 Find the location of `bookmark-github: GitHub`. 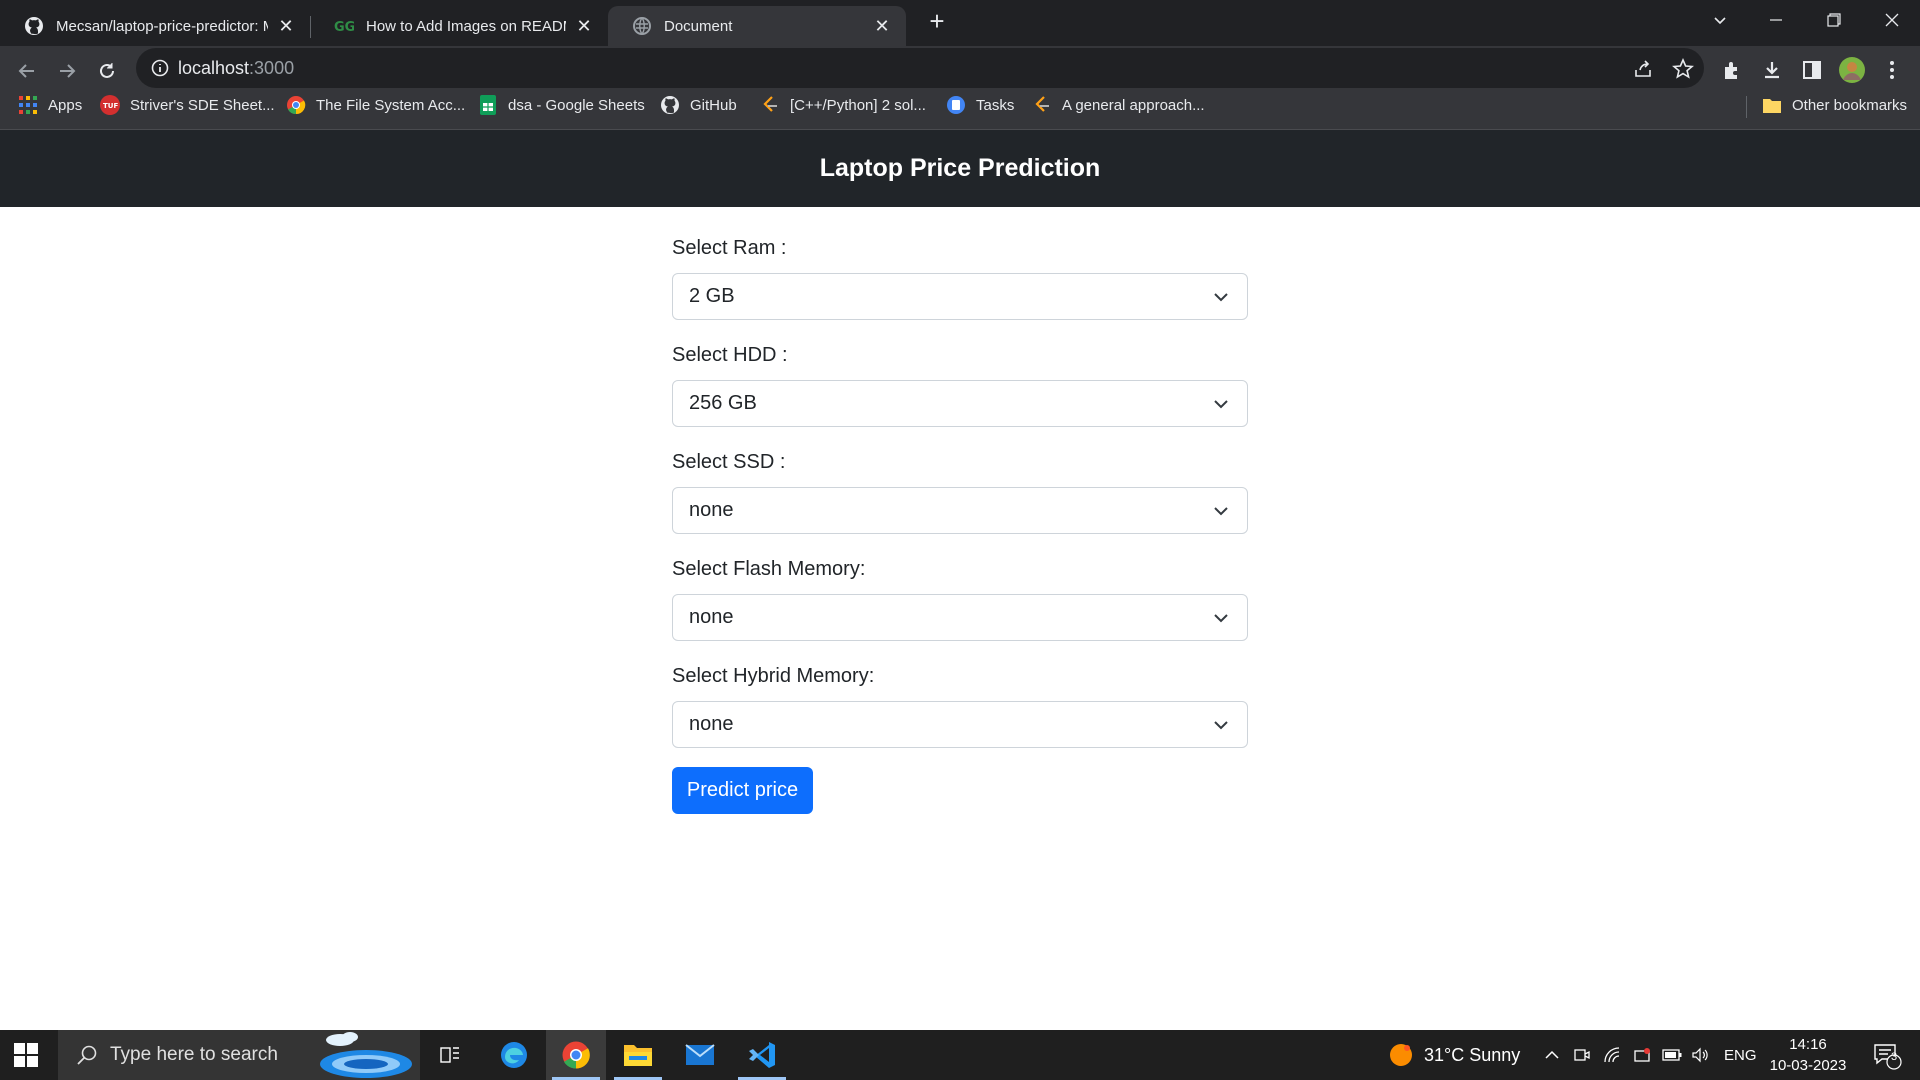

bookmark-github: GitHub is located at coordinates (698, 105).